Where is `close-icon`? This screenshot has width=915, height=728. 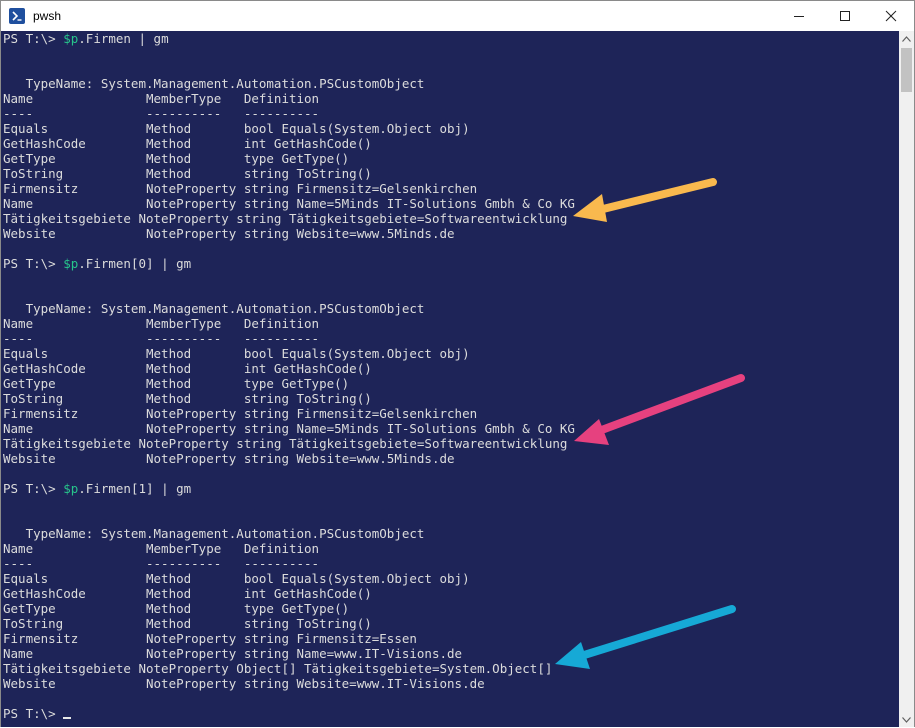
close-icon is located at coordinates (891, 16).